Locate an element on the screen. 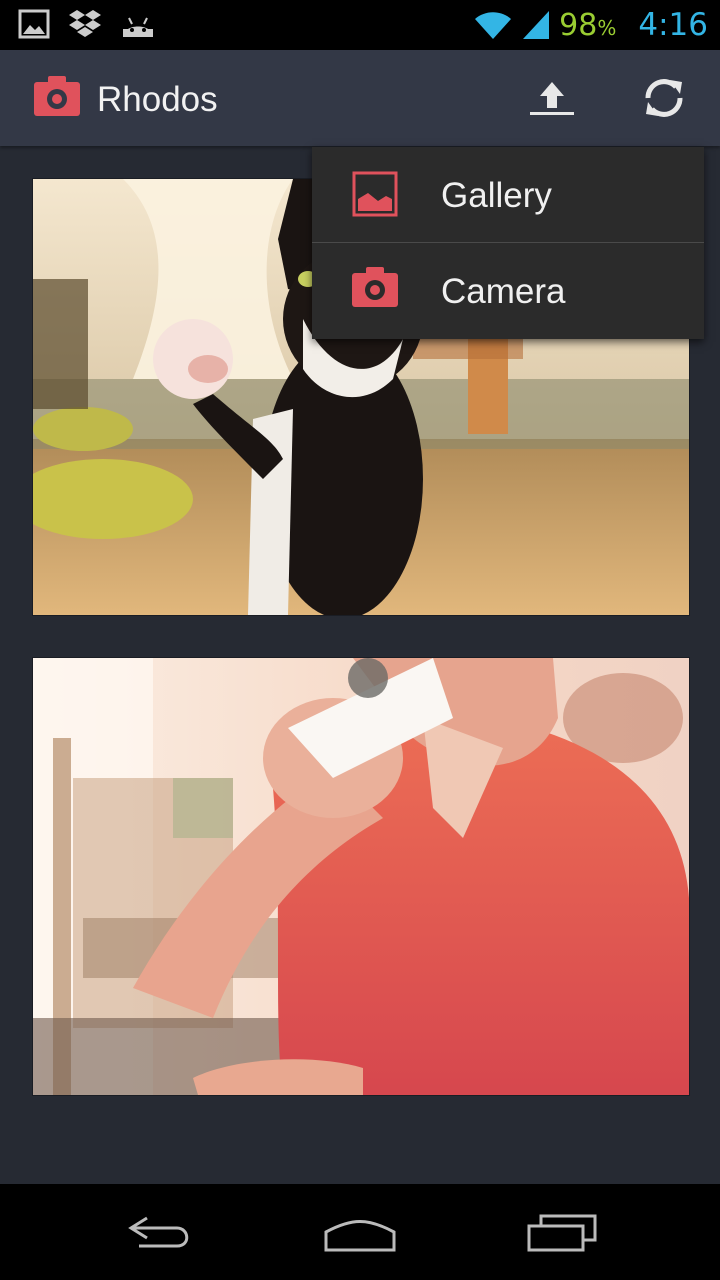  upload-button is located at coordinates (552, 98).